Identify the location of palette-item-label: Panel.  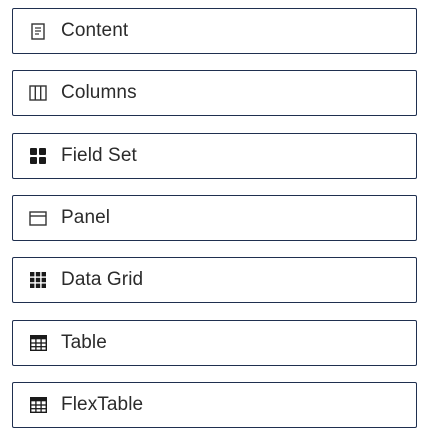
(86, 217).